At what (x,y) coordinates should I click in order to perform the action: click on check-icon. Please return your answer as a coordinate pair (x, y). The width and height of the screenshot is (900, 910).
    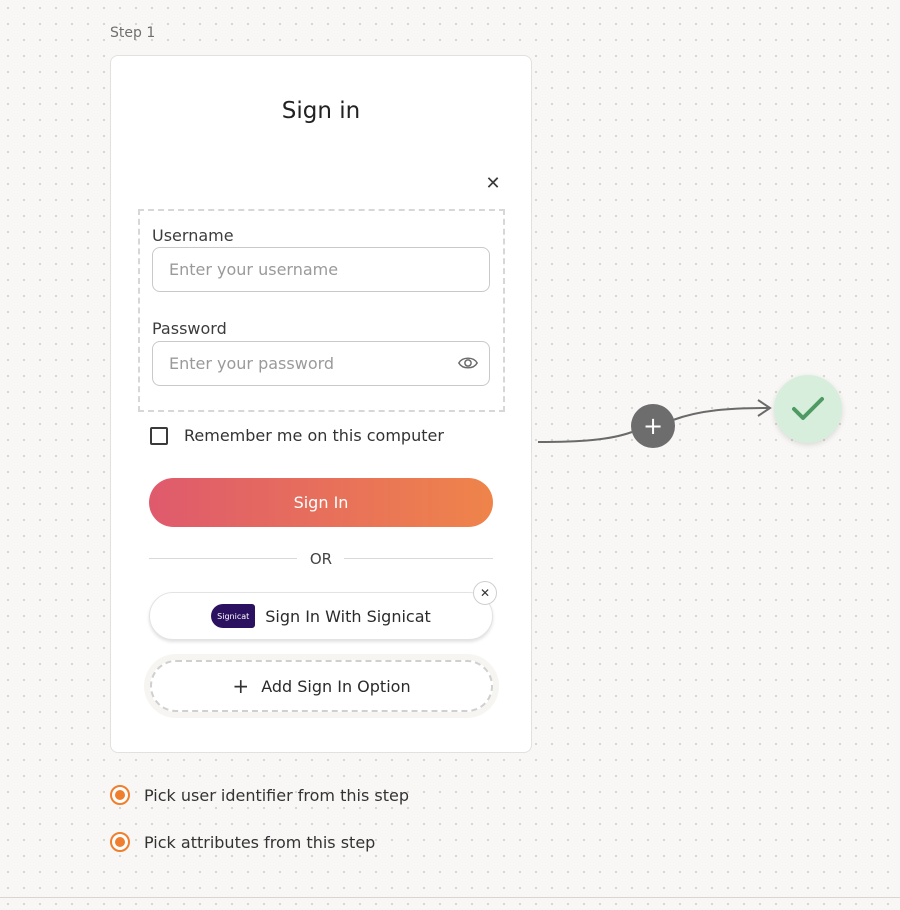
    Looking at the image, I should click on (808, 408).